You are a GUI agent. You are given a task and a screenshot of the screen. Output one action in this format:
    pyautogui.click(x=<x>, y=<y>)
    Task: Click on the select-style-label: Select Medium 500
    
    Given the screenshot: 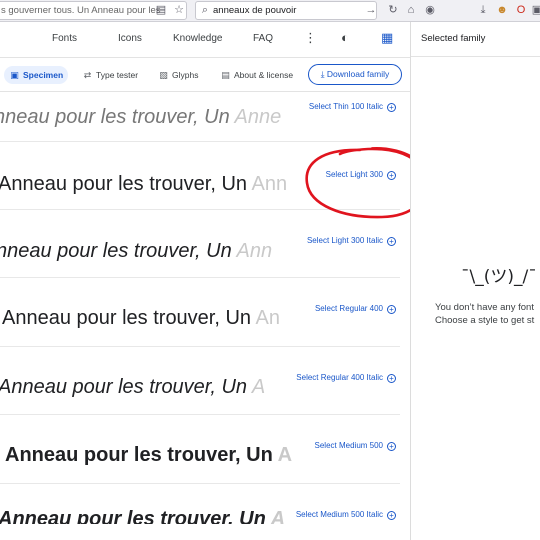 What is the action you would take?
    pyautogui.click(x=348, y=445)
    